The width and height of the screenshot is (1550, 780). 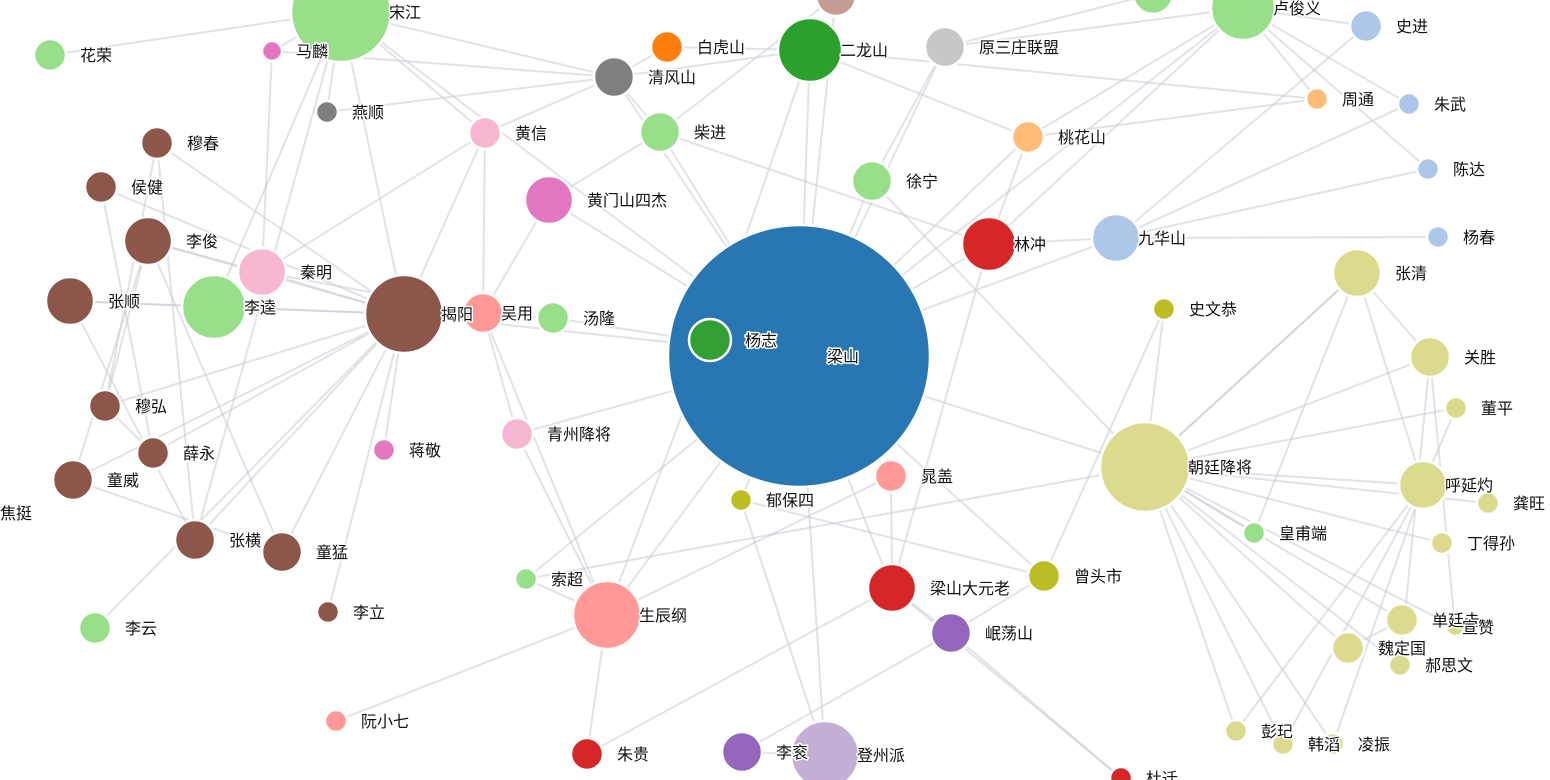 I want to click on node-shijin, so click(x=1366, y=26).